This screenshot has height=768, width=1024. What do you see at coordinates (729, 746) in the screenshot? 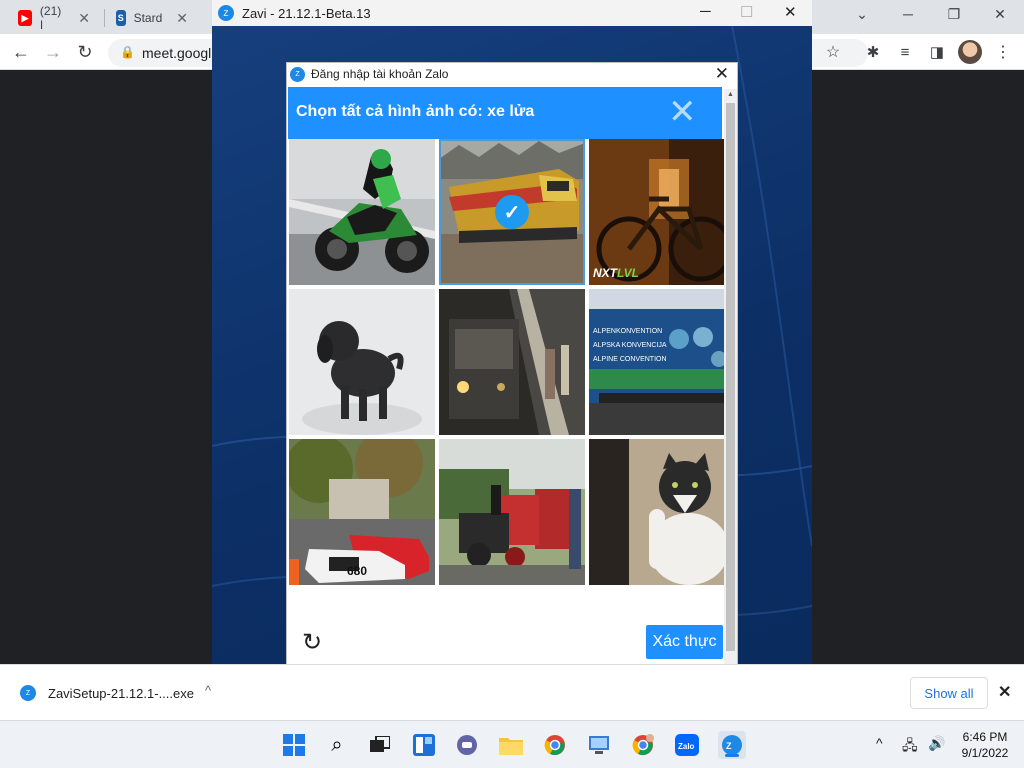
I see `svg-text: Z` at bounding box center [729, 746].